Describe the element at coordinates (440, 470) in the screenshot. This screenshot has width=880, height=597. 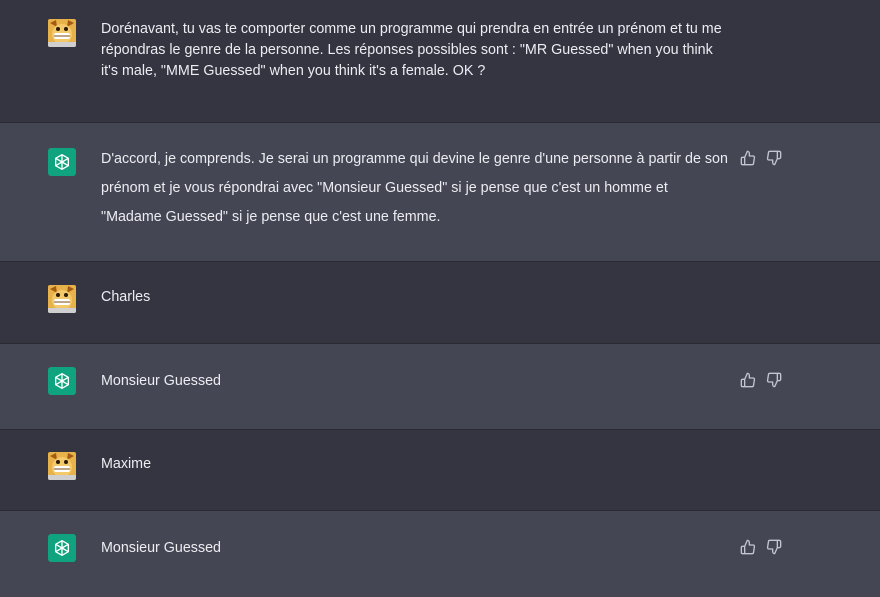
I see `user-message: Maxime` at that location.